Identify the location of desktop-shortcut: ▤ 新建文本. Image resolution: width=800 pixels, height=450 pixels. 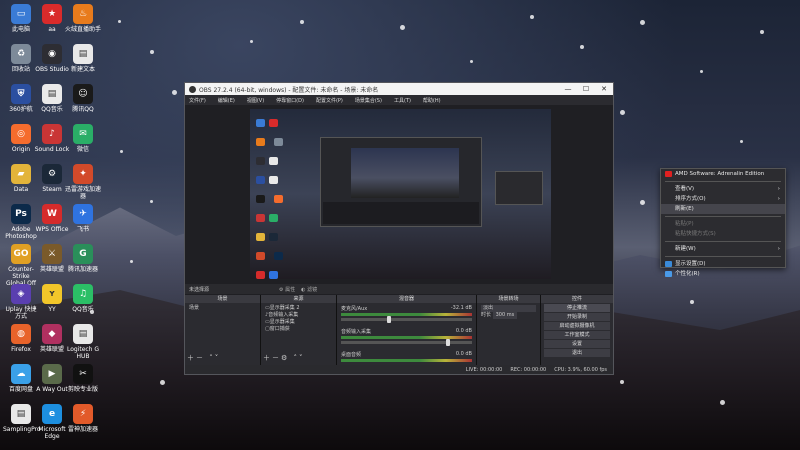
(83, 58).